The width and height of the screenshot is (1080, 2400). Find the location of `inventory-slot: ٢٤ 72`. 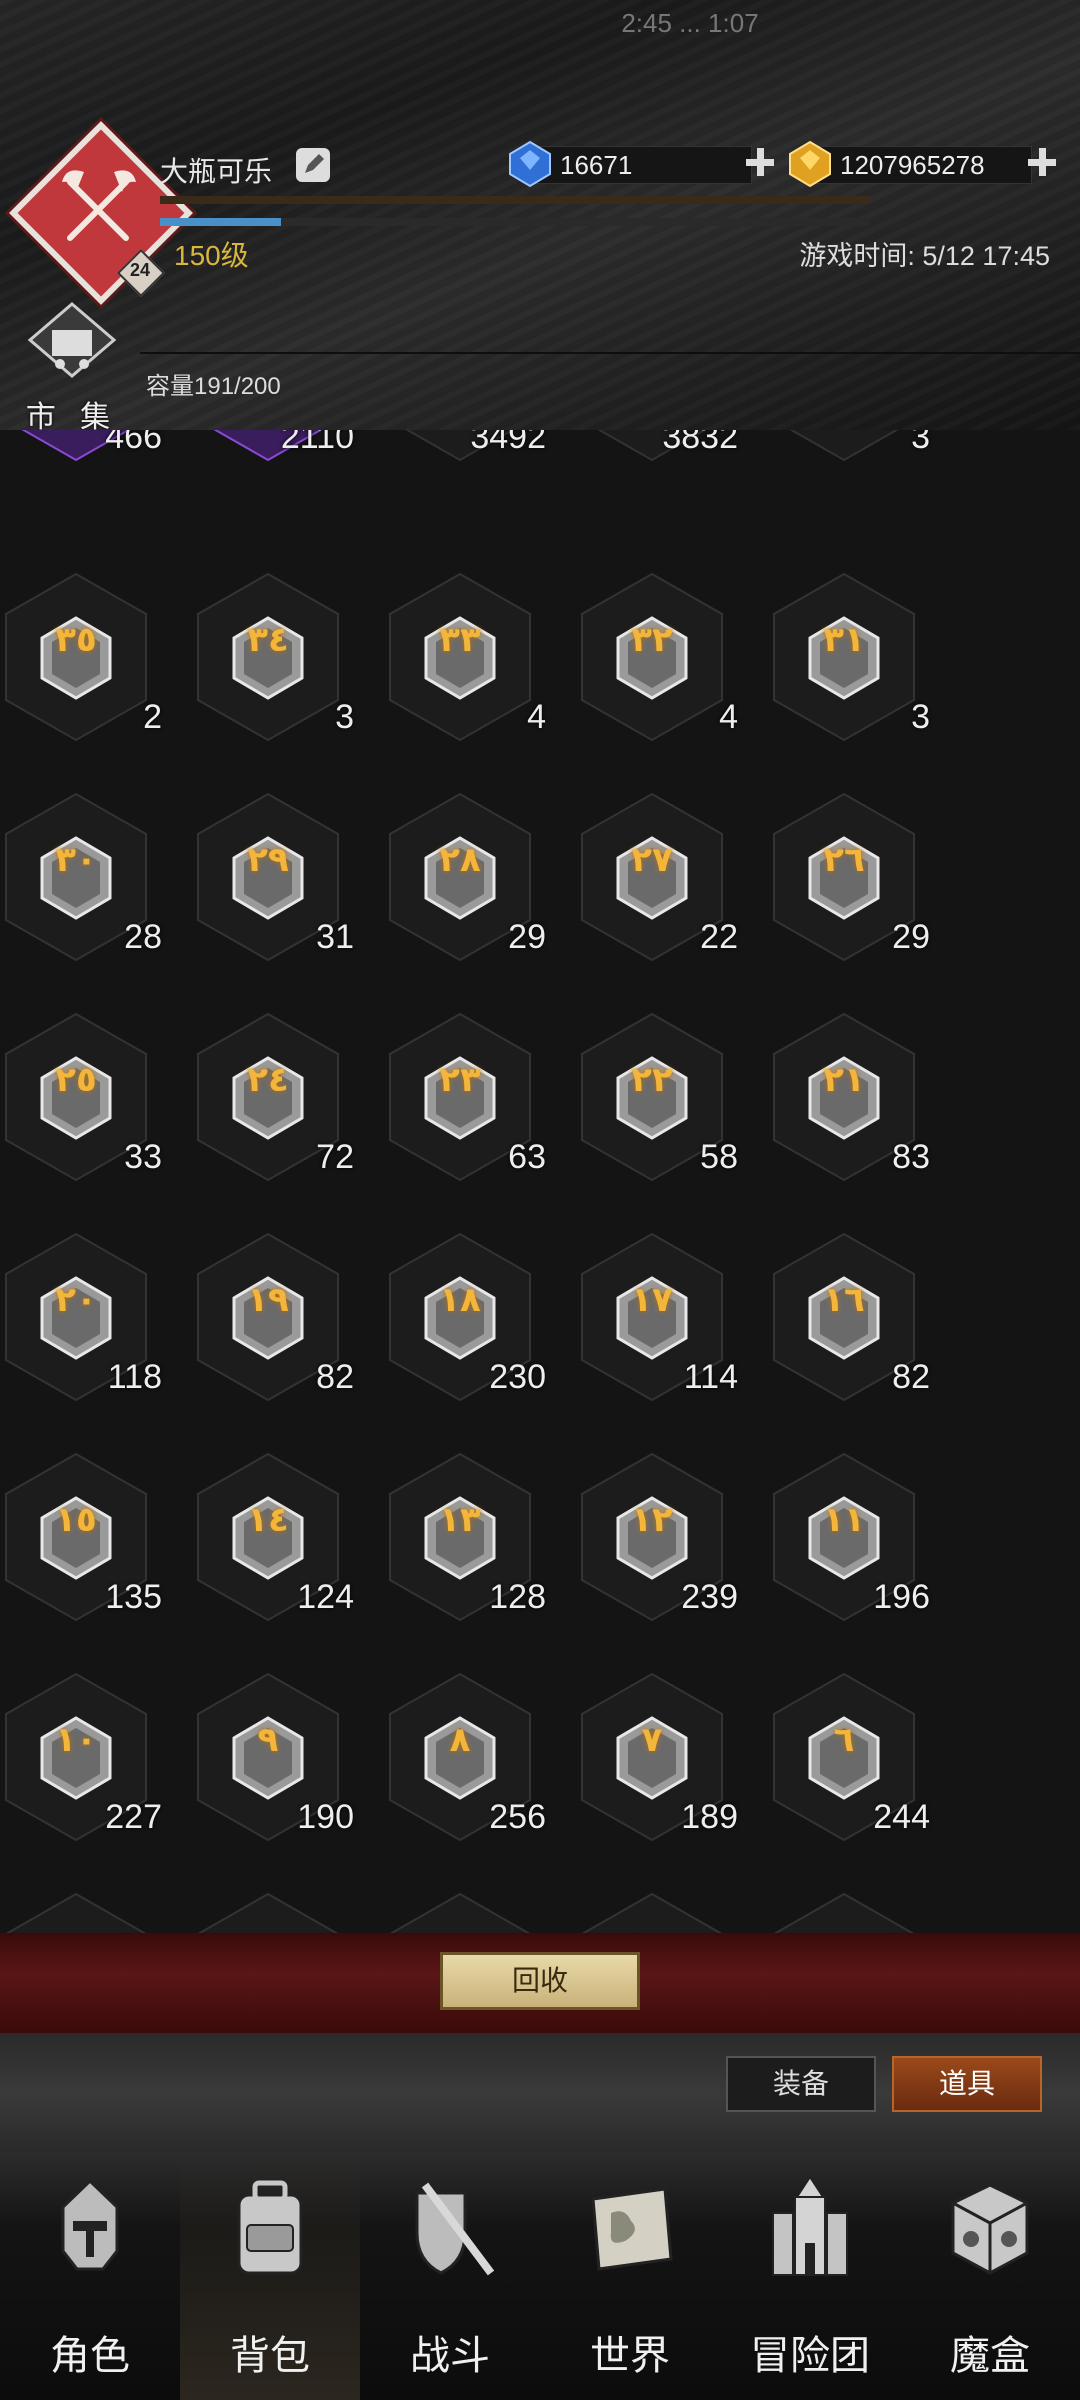

inventory-slot: ٢٤ 72 is located at coordinates (271, 1100).